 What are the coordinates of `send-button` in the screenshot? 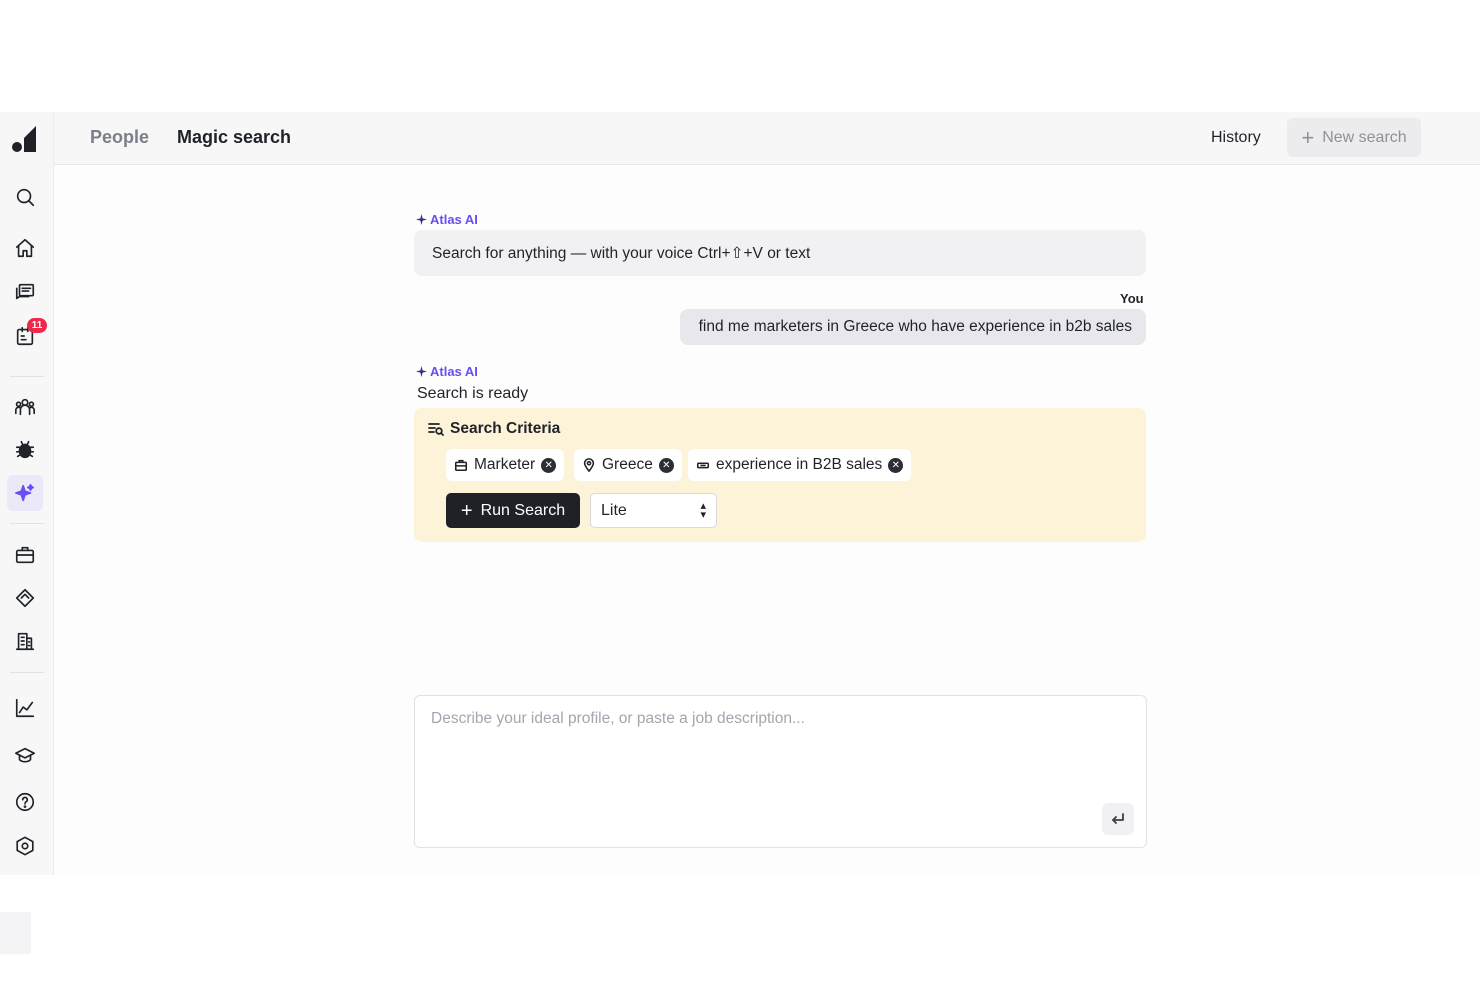 It's located at (1118, 819).